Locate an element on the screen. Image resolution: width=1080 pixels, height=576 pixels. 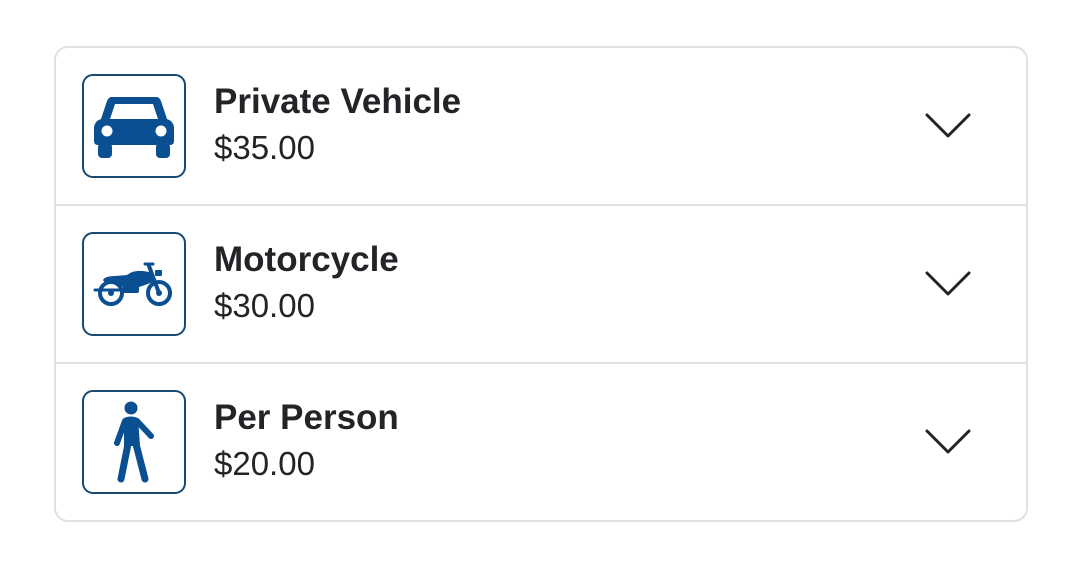
fee-price: $20.00 is located at coordinates (264, 463).